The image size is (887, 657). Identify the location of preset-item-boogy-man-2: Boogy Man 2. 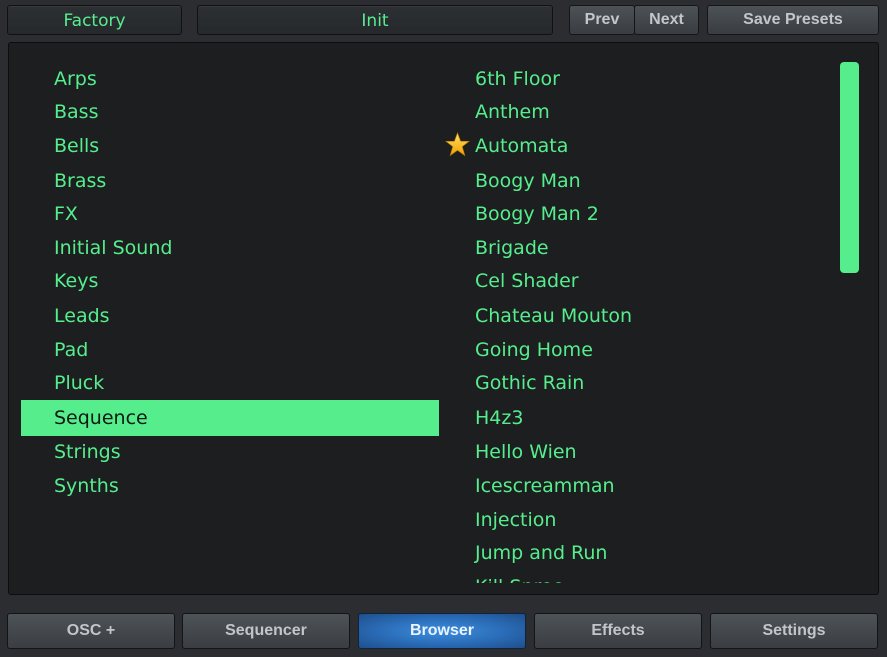
(537, 214).